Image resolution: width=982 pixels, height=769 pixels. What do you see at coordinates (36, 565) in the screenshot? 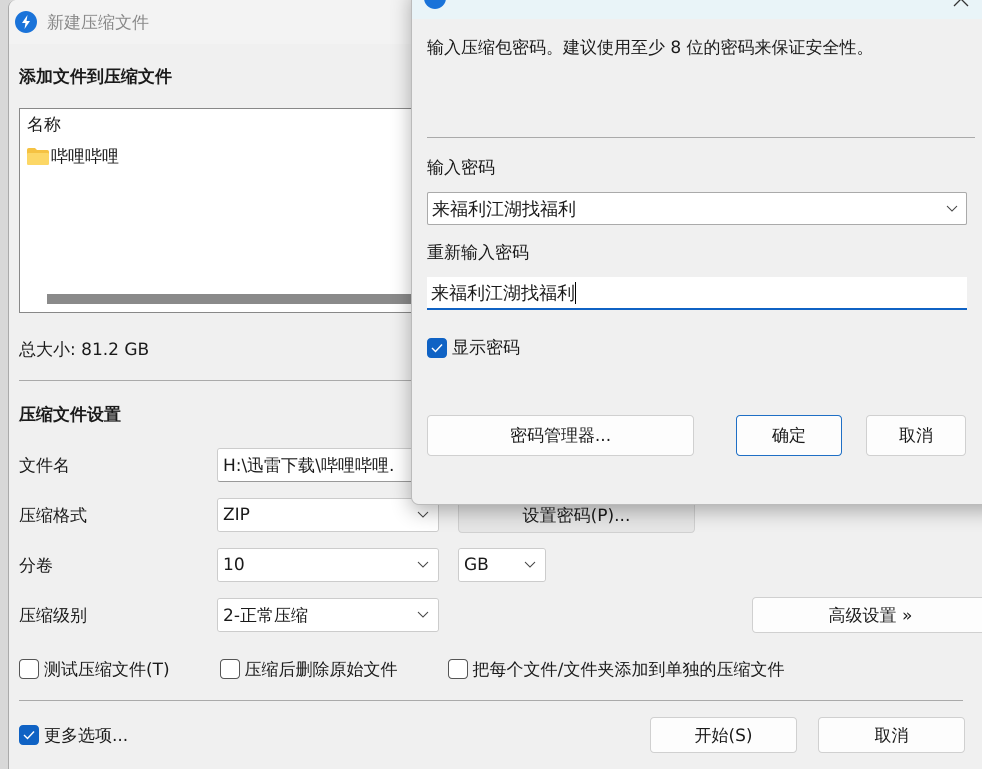
I see `field-label: 分卷` at bounding box center [36, 565].